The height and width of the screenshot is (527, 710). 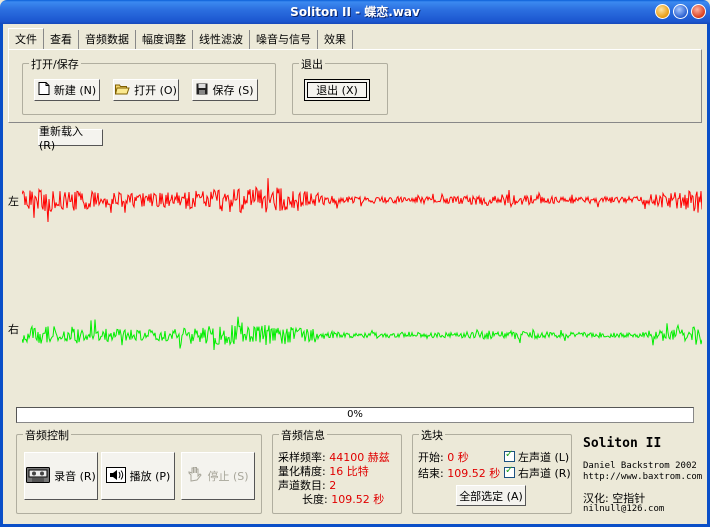 I want to click on right-channel-checkbox: 右声道 (R), so click(x=537, y=473).